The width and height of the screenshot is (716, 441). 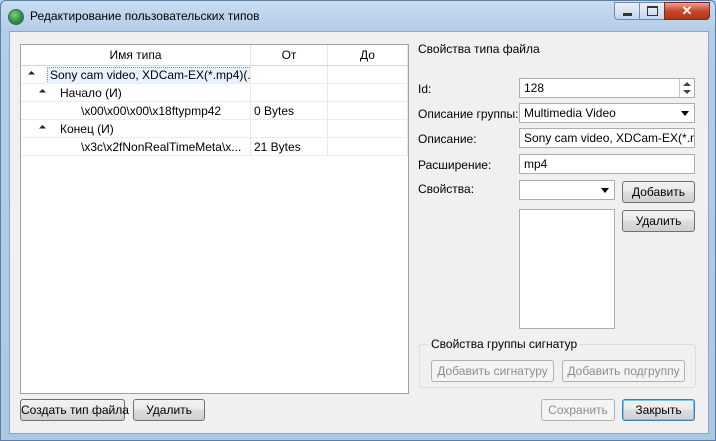 I want to click on tree-cell-from: 0 Bytes, so click(x=289, y=111).